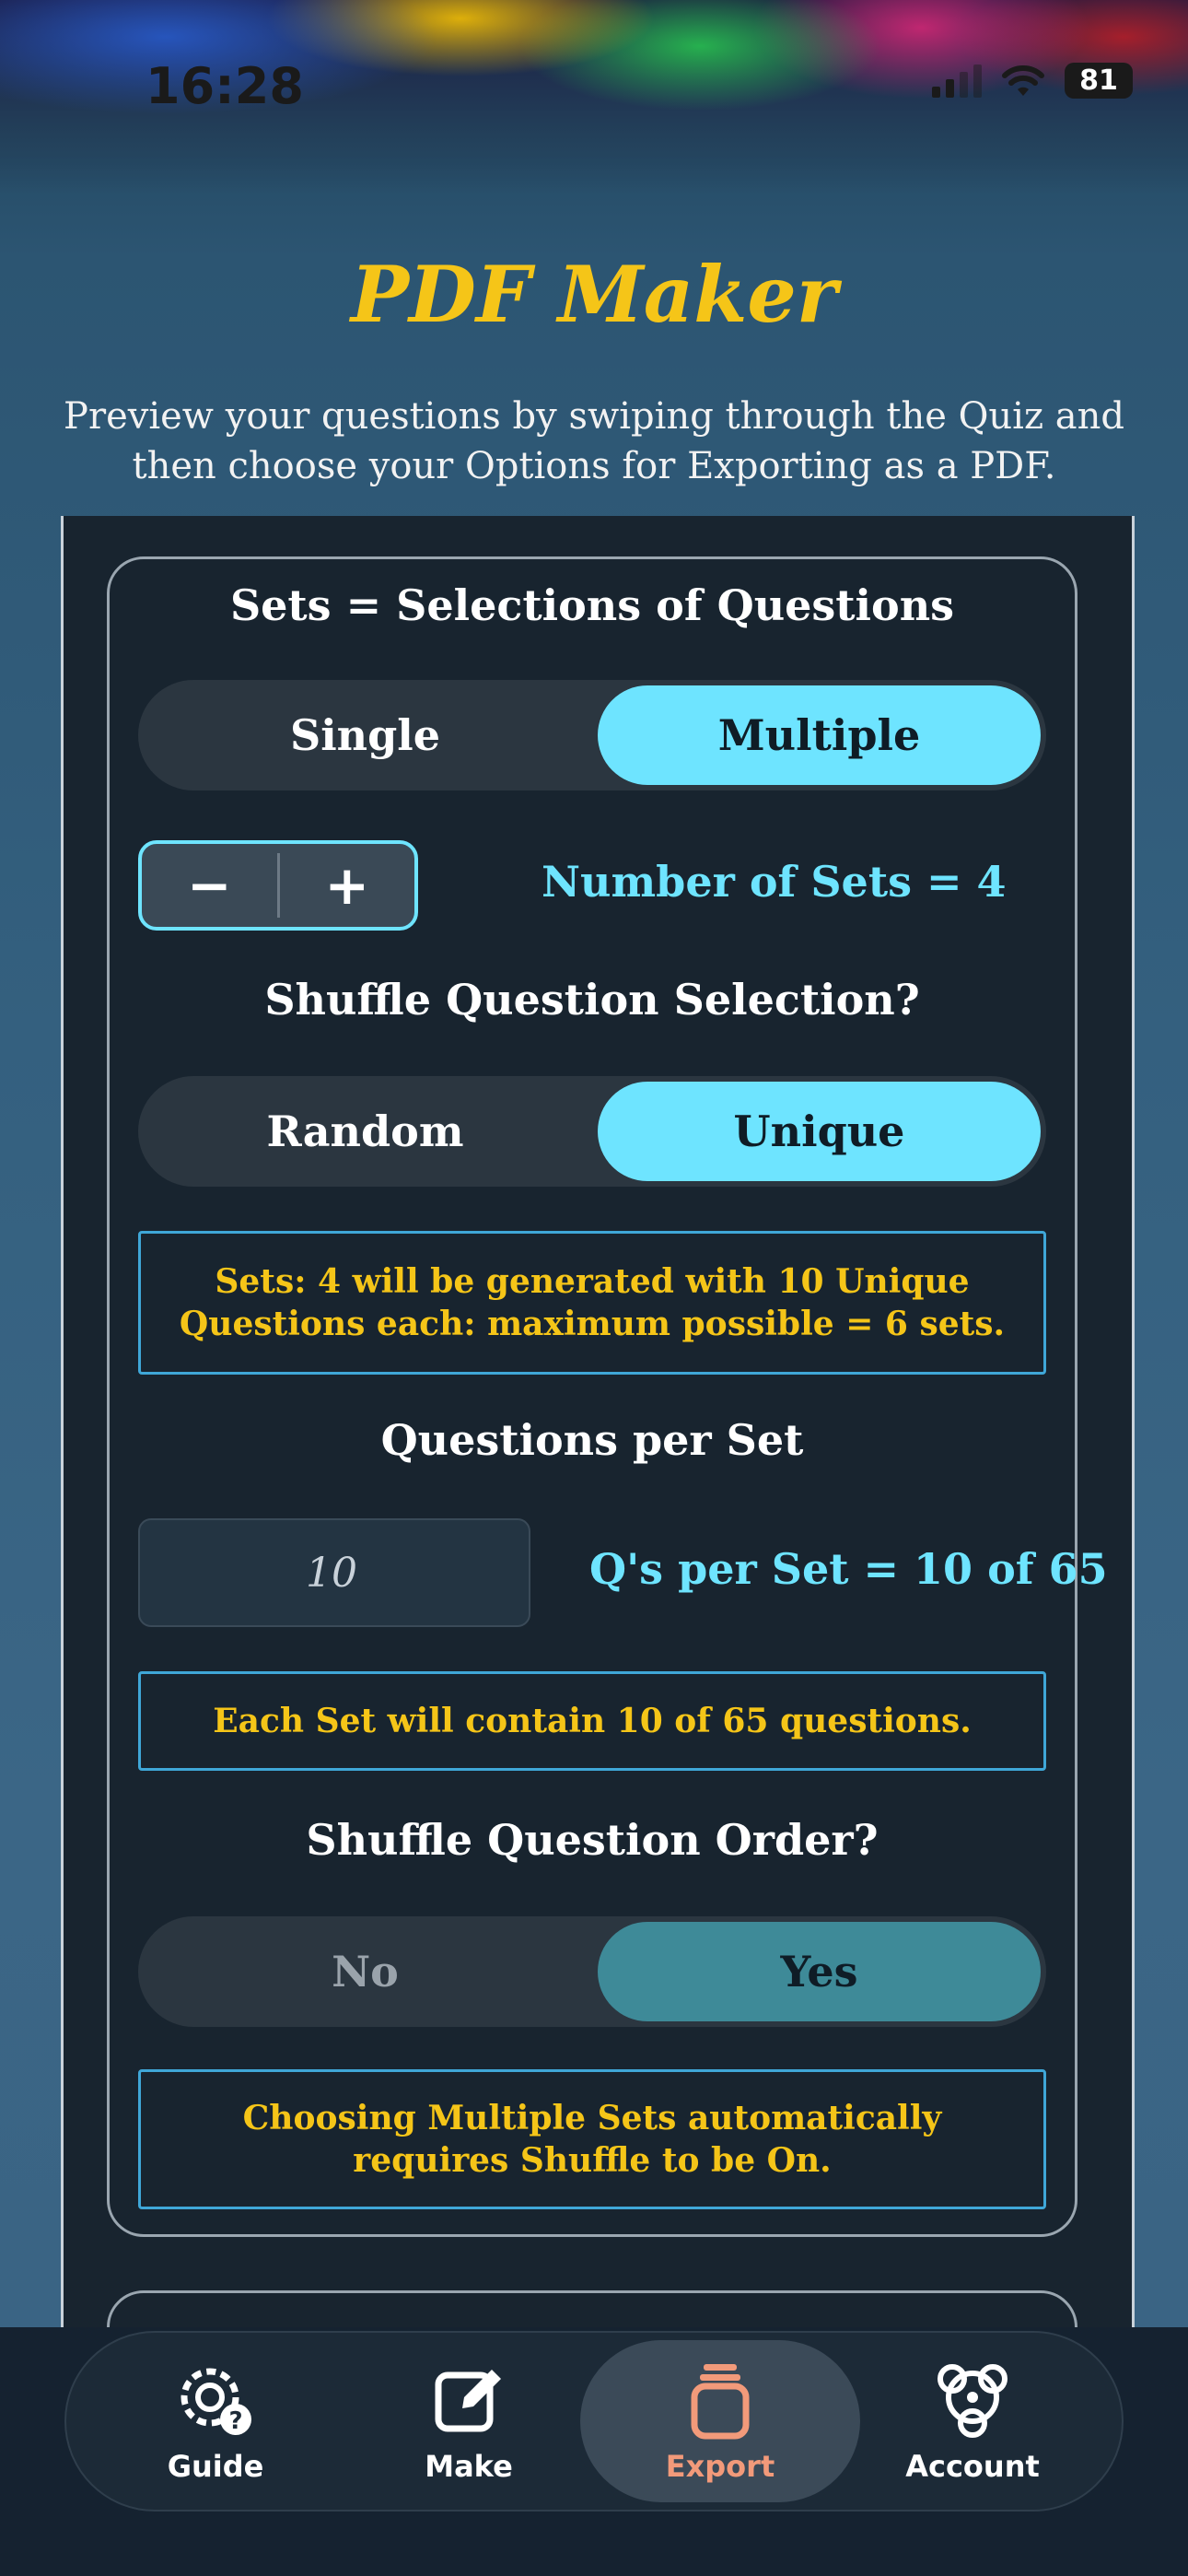 This screenshot has width=1188, height=2576. I want to click on segment-no: No, so click(365, 1971).